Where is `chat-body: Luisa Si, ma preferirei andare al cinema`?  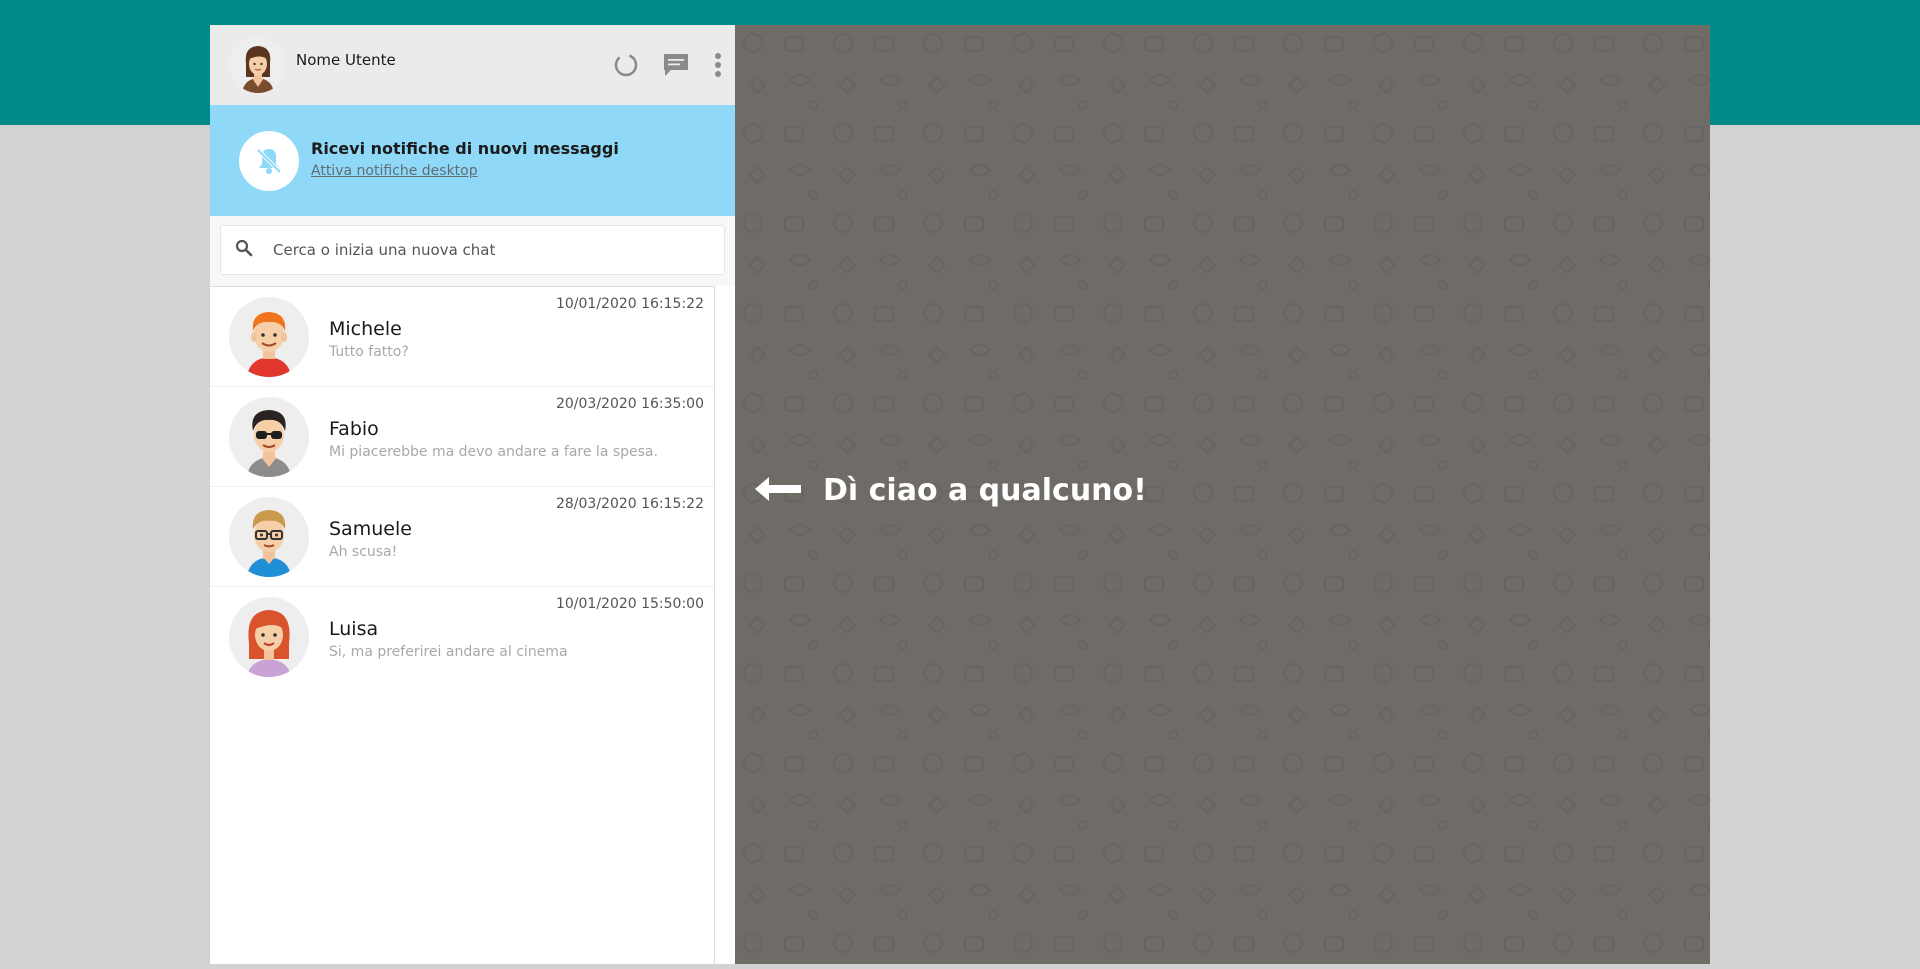
chat-body: Luisa Si, ma preferirei andare al cinema is located at coordinates (448, 639).